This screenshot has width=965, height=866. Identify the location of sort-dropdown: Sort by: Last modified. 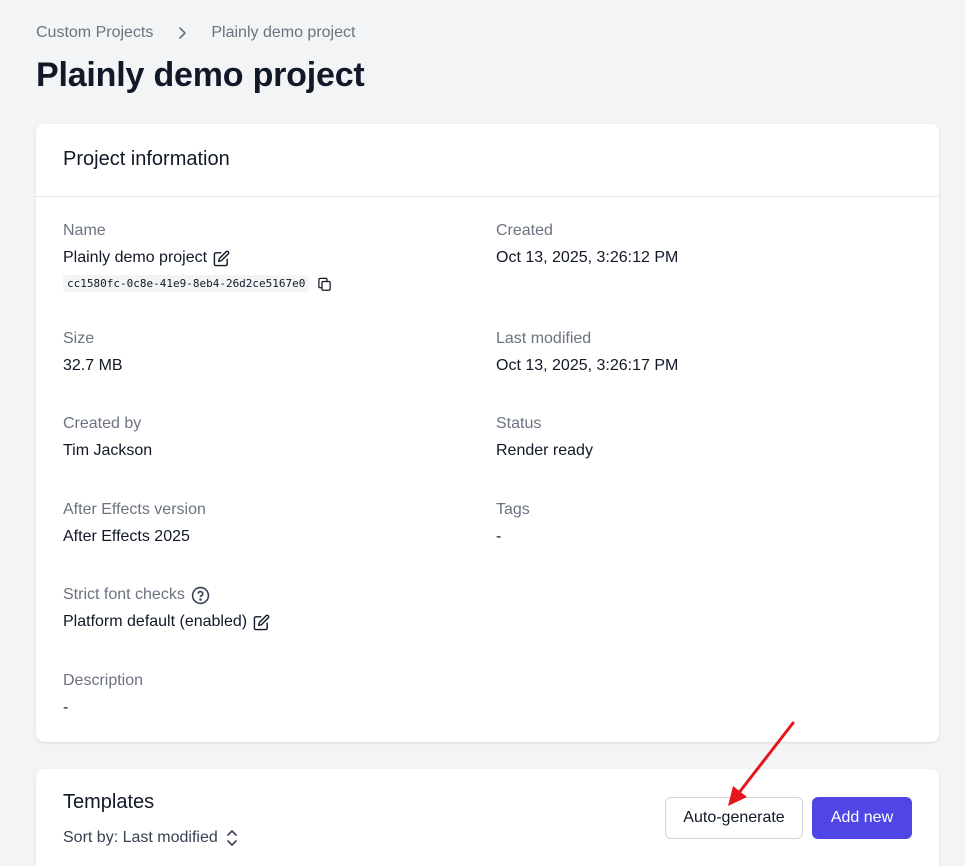
(150, 838).